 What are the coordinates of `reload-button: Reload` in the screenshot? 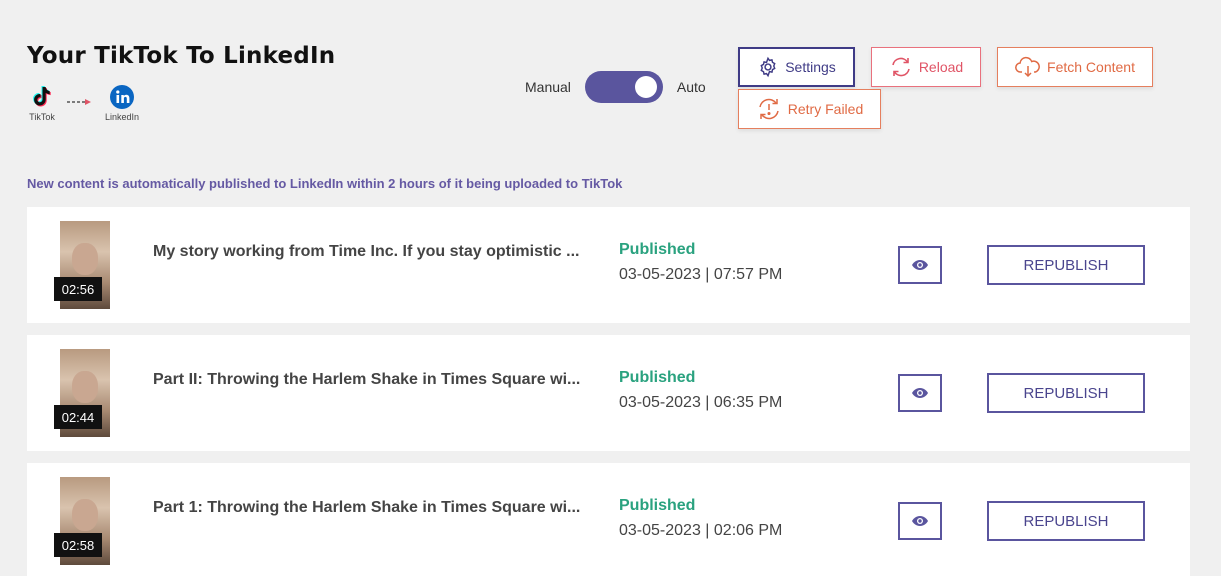 It's located at (926, 67).